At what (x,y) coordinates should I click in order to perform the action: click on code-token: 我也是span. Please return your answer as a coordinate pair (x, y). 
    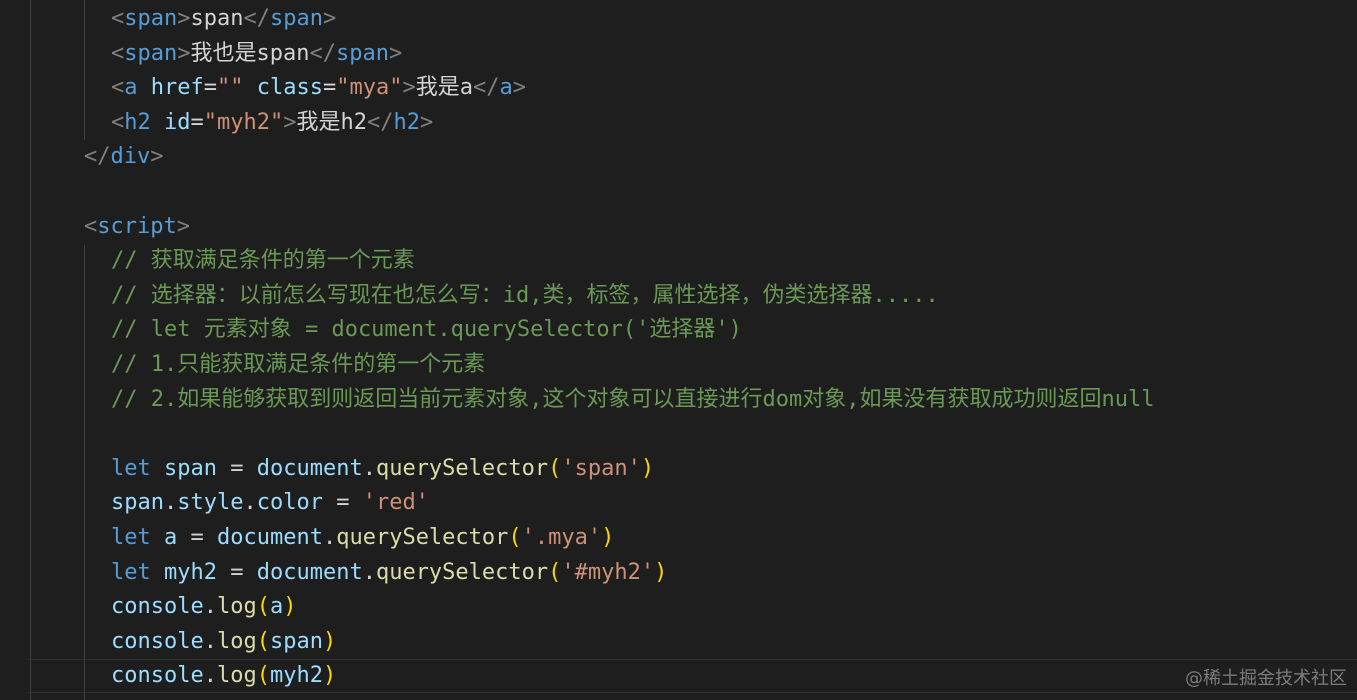
    Looking at the image, I should click on (250, 53).